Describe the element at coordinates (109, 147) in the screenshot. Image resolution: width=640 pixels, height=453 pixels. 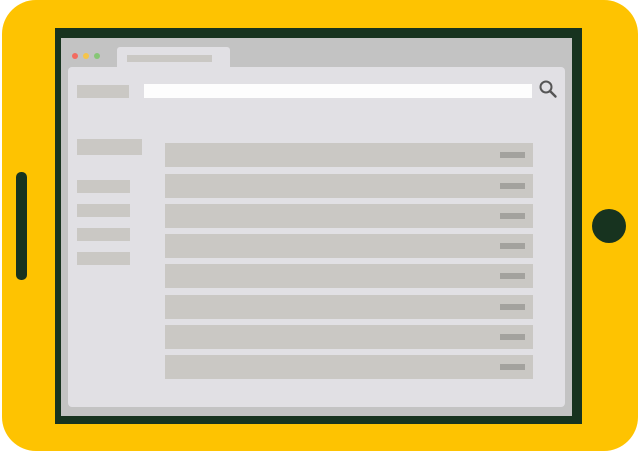
I see `sidebar-heading-placeholder` at that location.